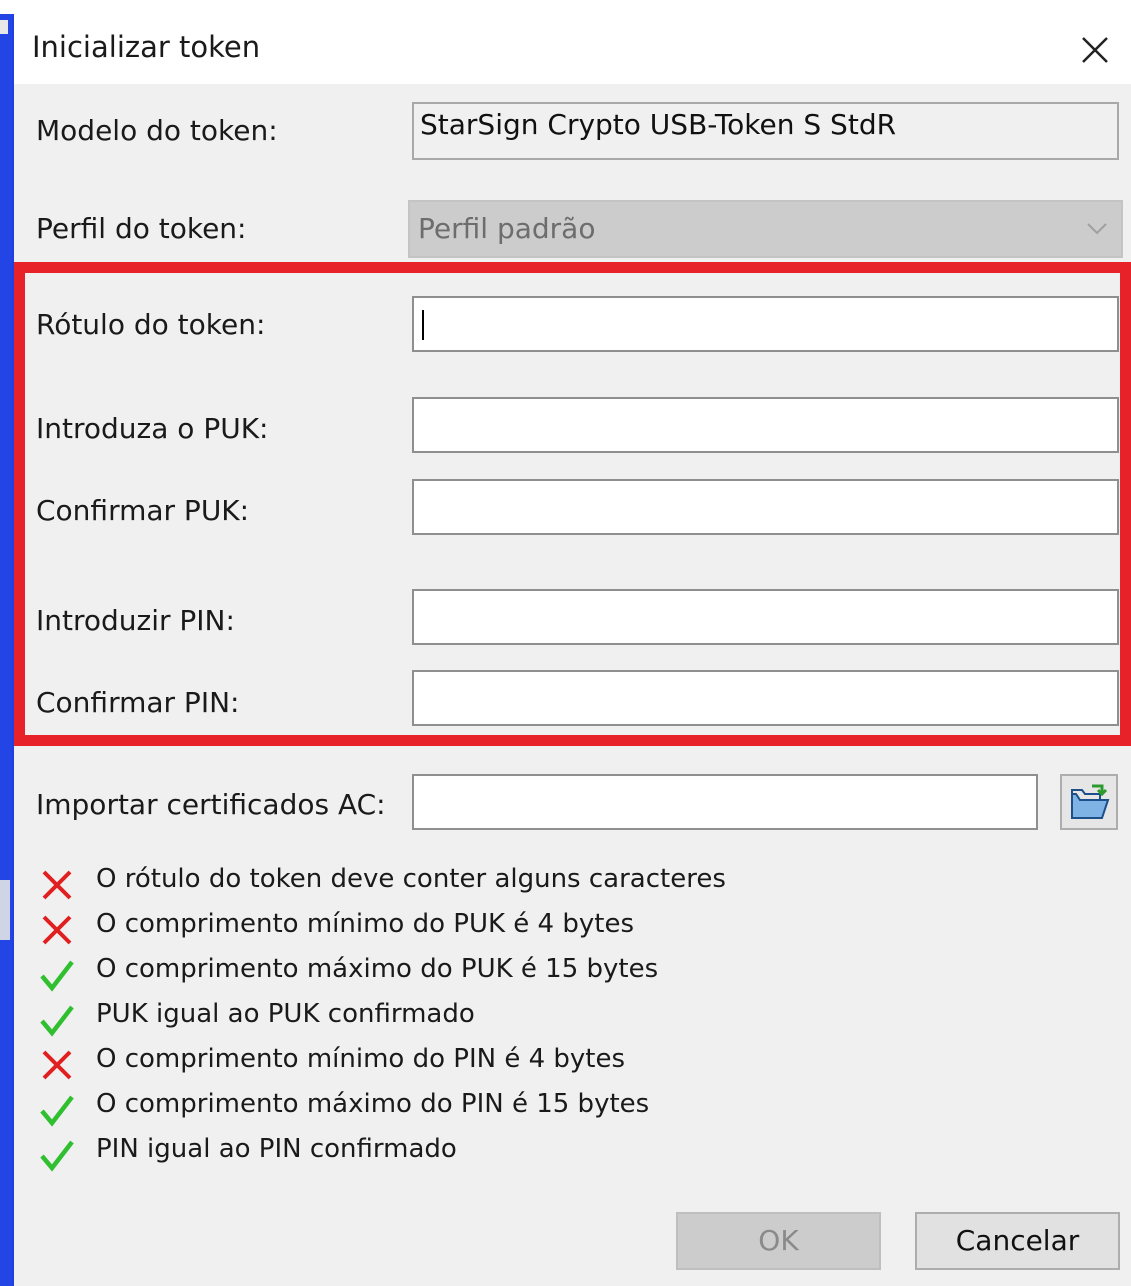  What do you see at coordinates (1097, 229) in the screenshot?
I see `chevron-down-icon` at bounding box center [1097, 229].